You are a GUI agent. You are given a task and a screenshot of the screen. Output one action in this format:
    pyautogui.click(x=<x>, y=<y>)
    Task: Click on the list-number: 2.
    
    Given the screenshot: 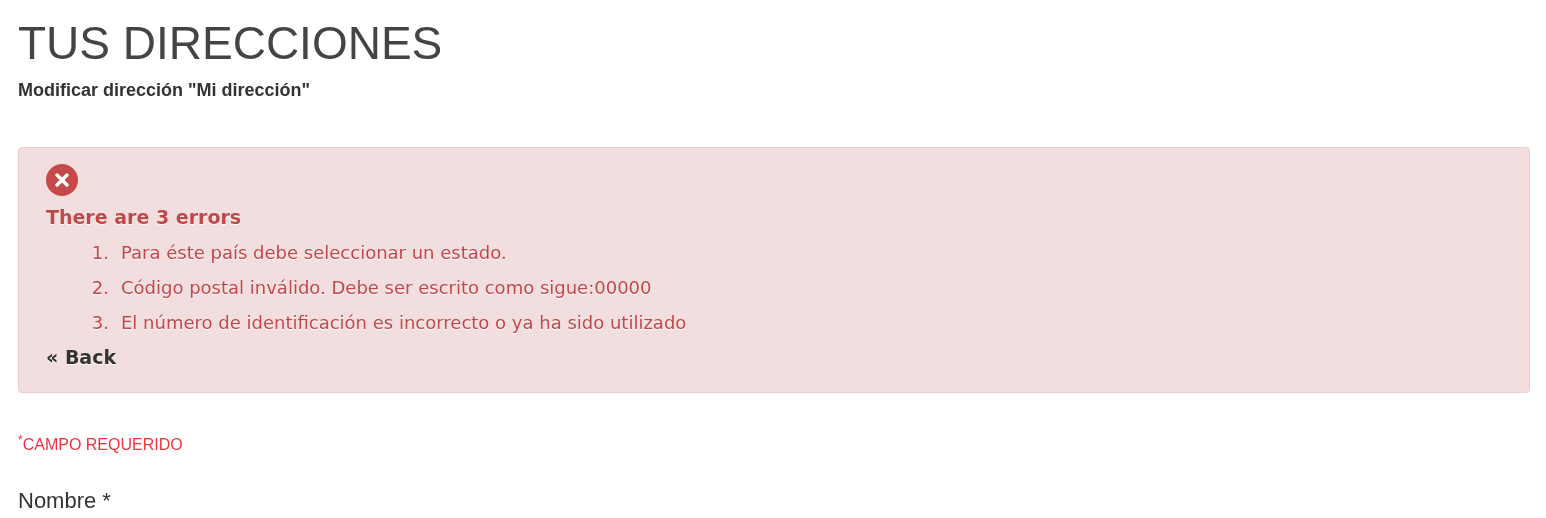 What is the action you would take?
    pyautogui.click(x=99, y=288)
    